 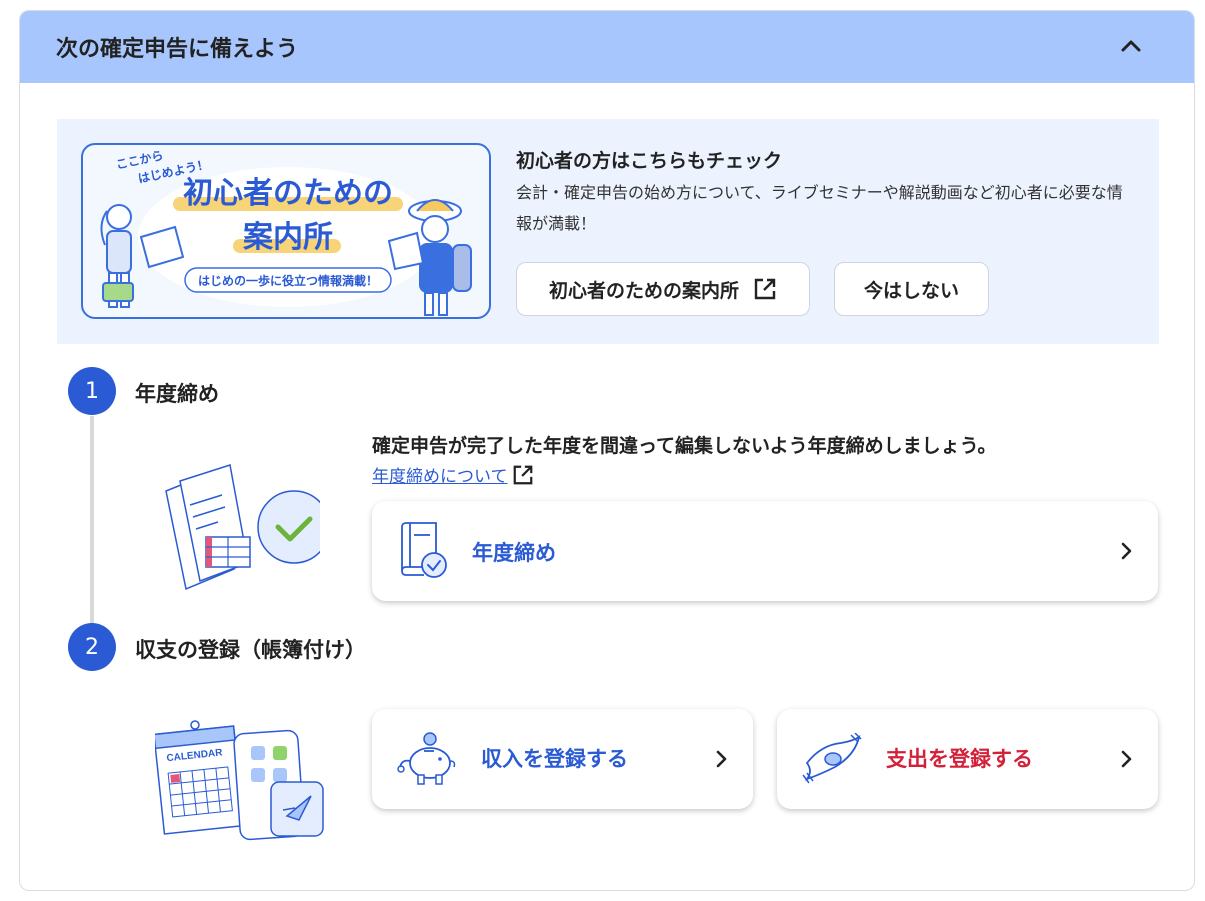 What do you see at coordinates (554, 759) in the screenshot?
I see `register-income-label: 収入を登録する` at bounding box center [554, 759].